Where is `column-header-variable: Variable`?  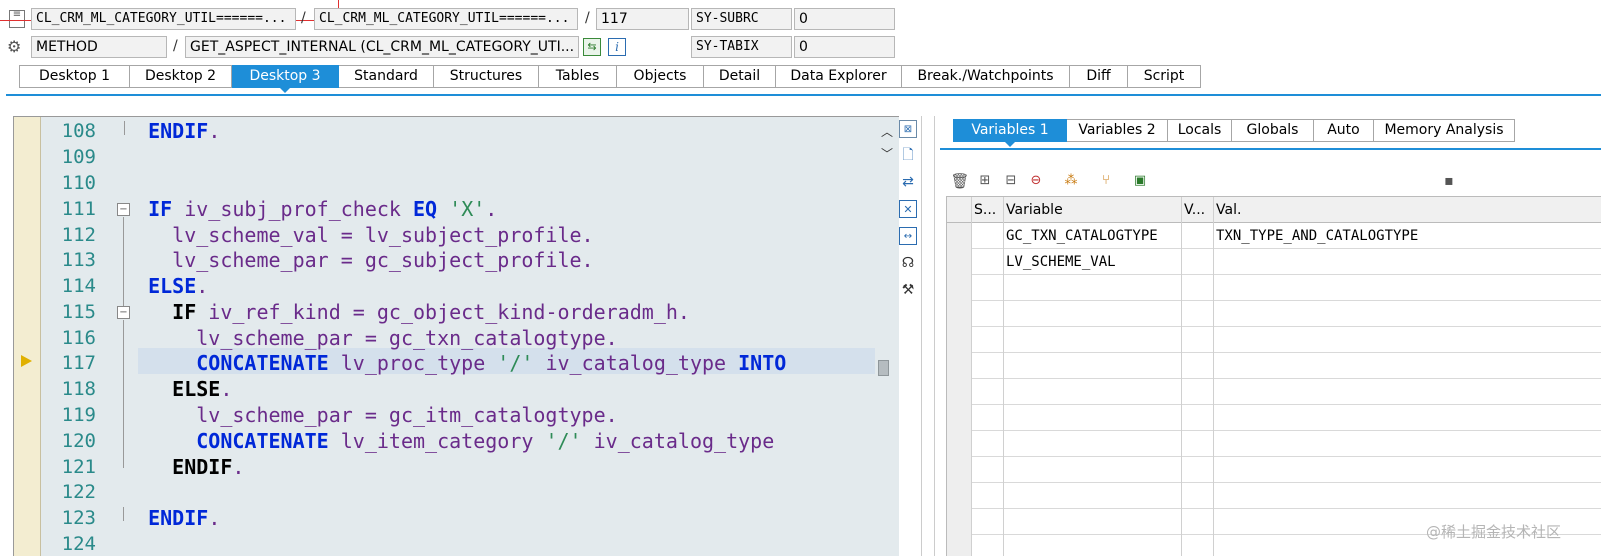
column-header-variable: Variable is located at coordinates (1092, 210).